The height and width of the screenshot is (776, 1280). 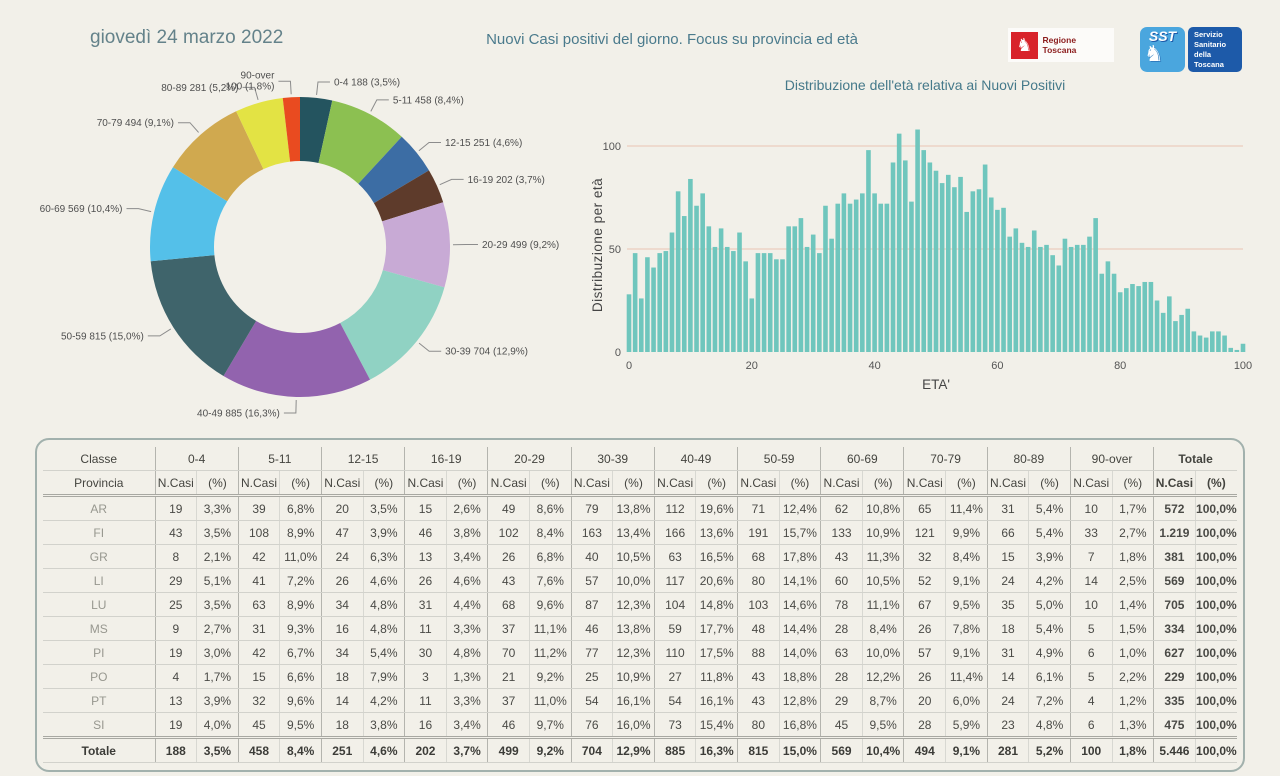 I want to click on table-cell: 47, so click(x=342, y=532).